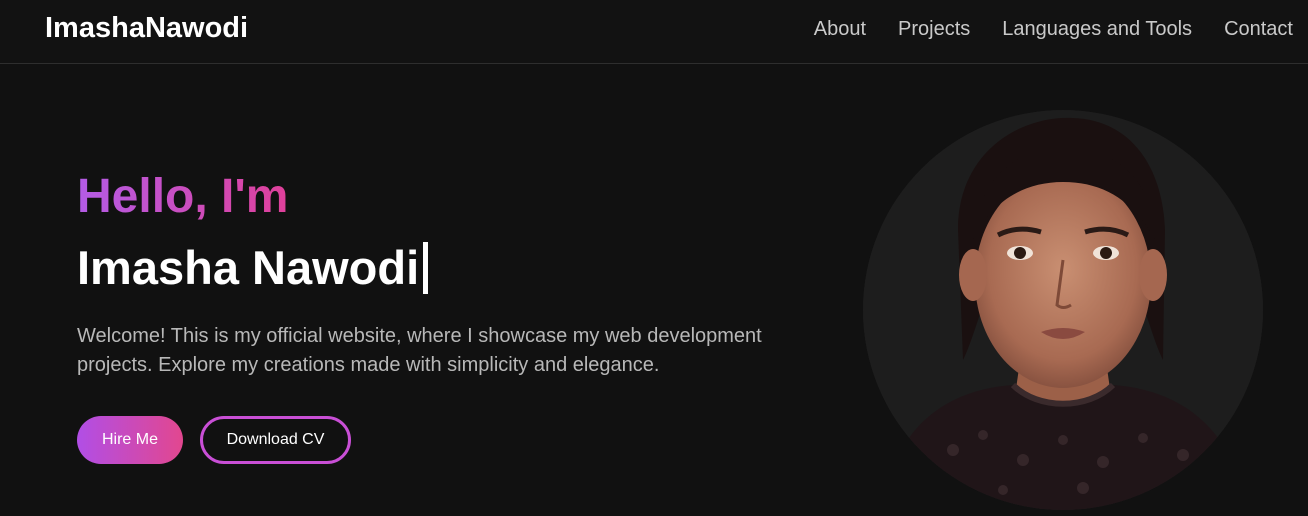 This screenshot has width=1308, height=516. I want to click on download-cv-button: Download CV, so click(275, 440).